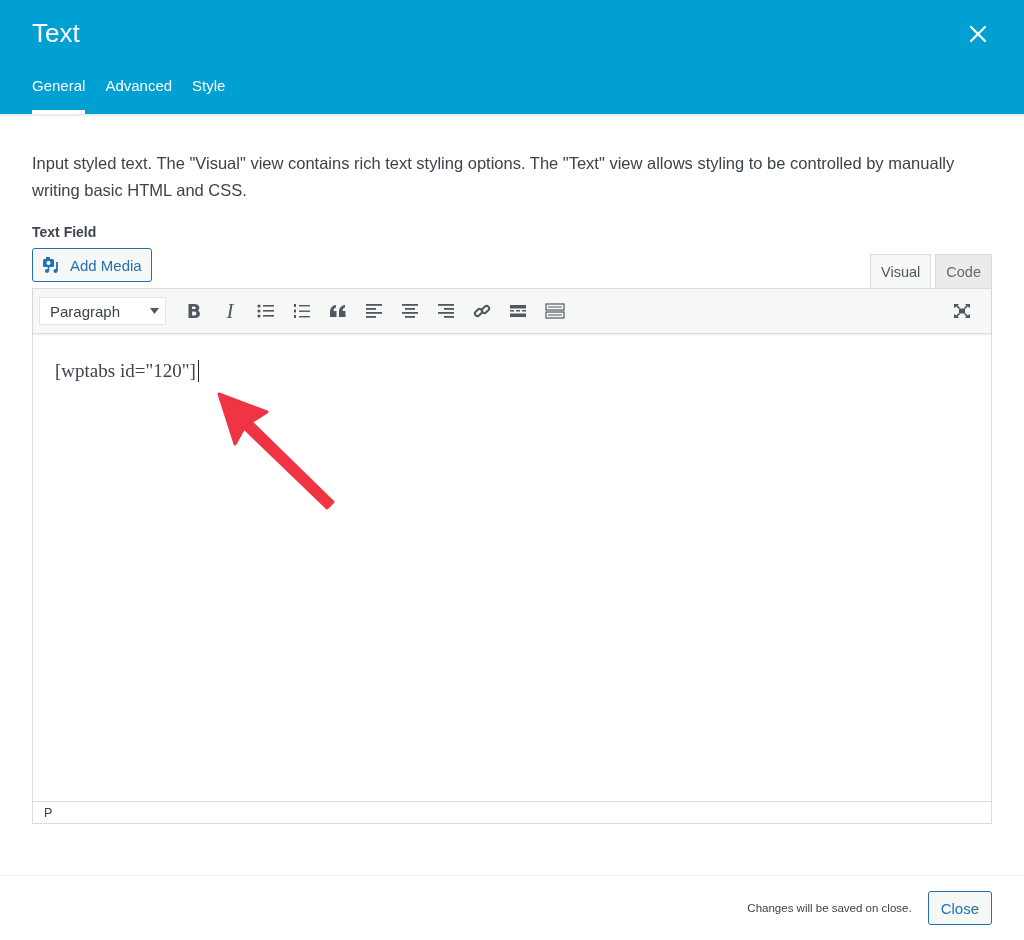  What do you see at coordinates (198, 371) in the screenshot?
I see `text-cursor` at bounding box center [198, 371].